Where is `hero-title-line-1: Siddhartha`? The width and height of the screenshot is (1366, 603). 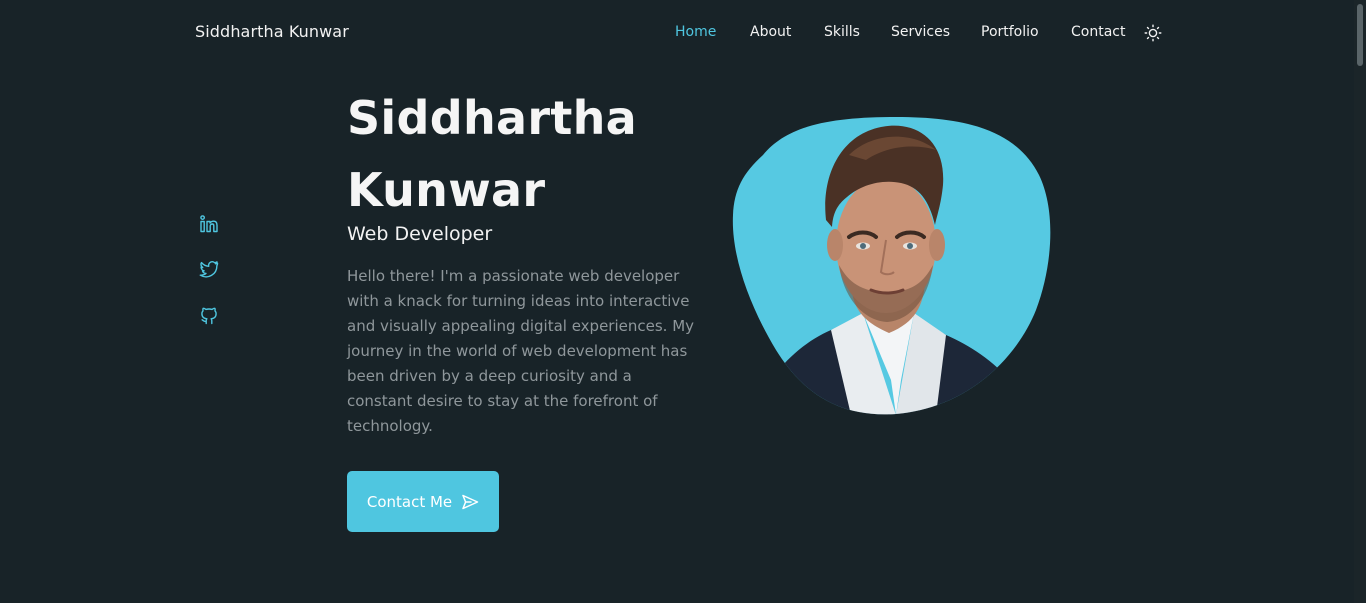
hero-title-line-1: Siddhartha is located at coordinates (492, 118).